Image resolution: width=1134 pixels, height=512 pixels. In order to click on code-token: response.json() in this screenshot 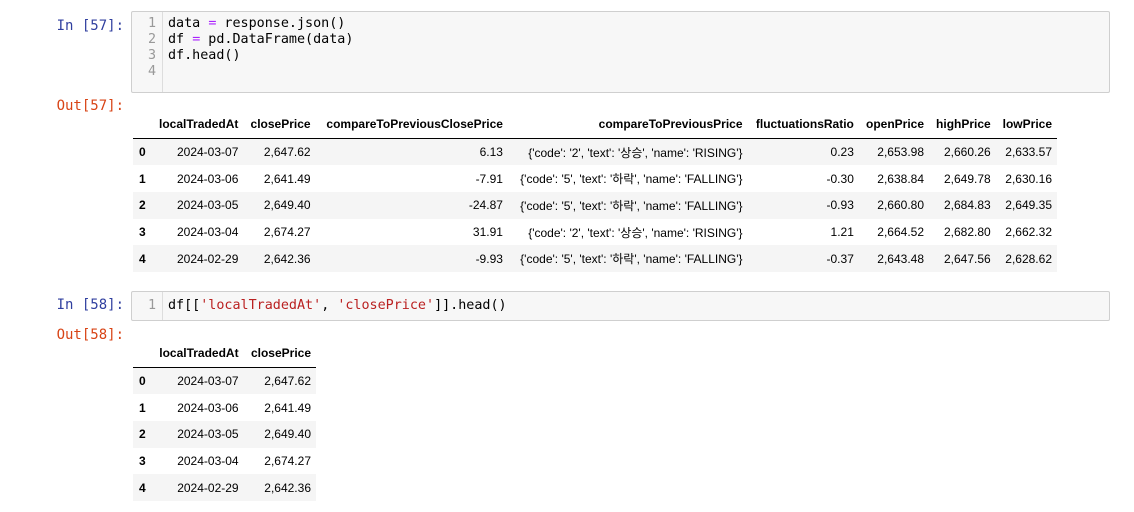, I will do `click(281, 23)`.